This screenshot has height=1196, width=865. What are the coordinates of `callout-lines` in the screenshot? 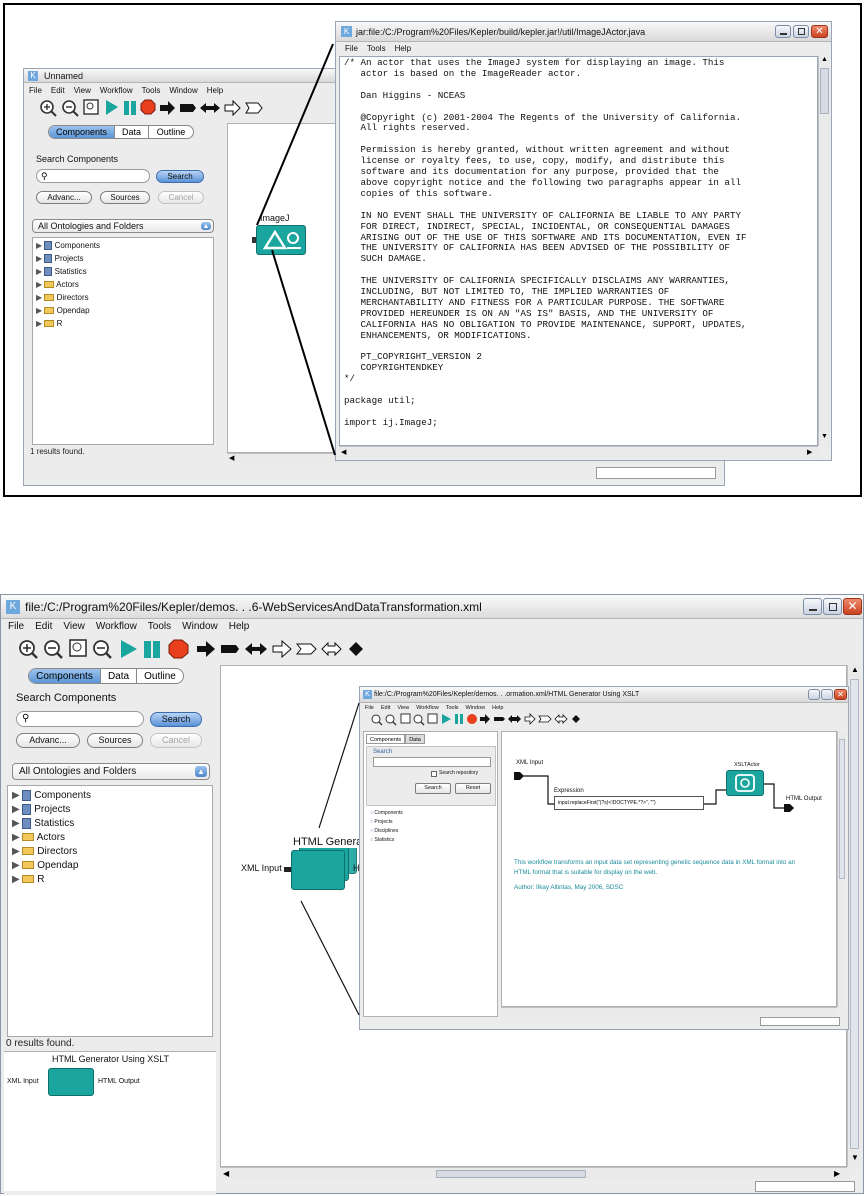 It's located at (296, 249).